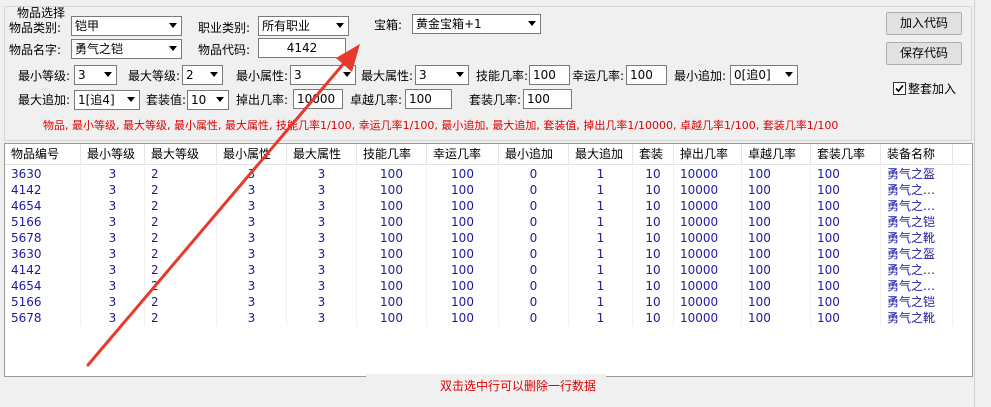 This screenshot has height=407, width=991. I want to click on drop-rate-input: 10000, so click(318, 99).